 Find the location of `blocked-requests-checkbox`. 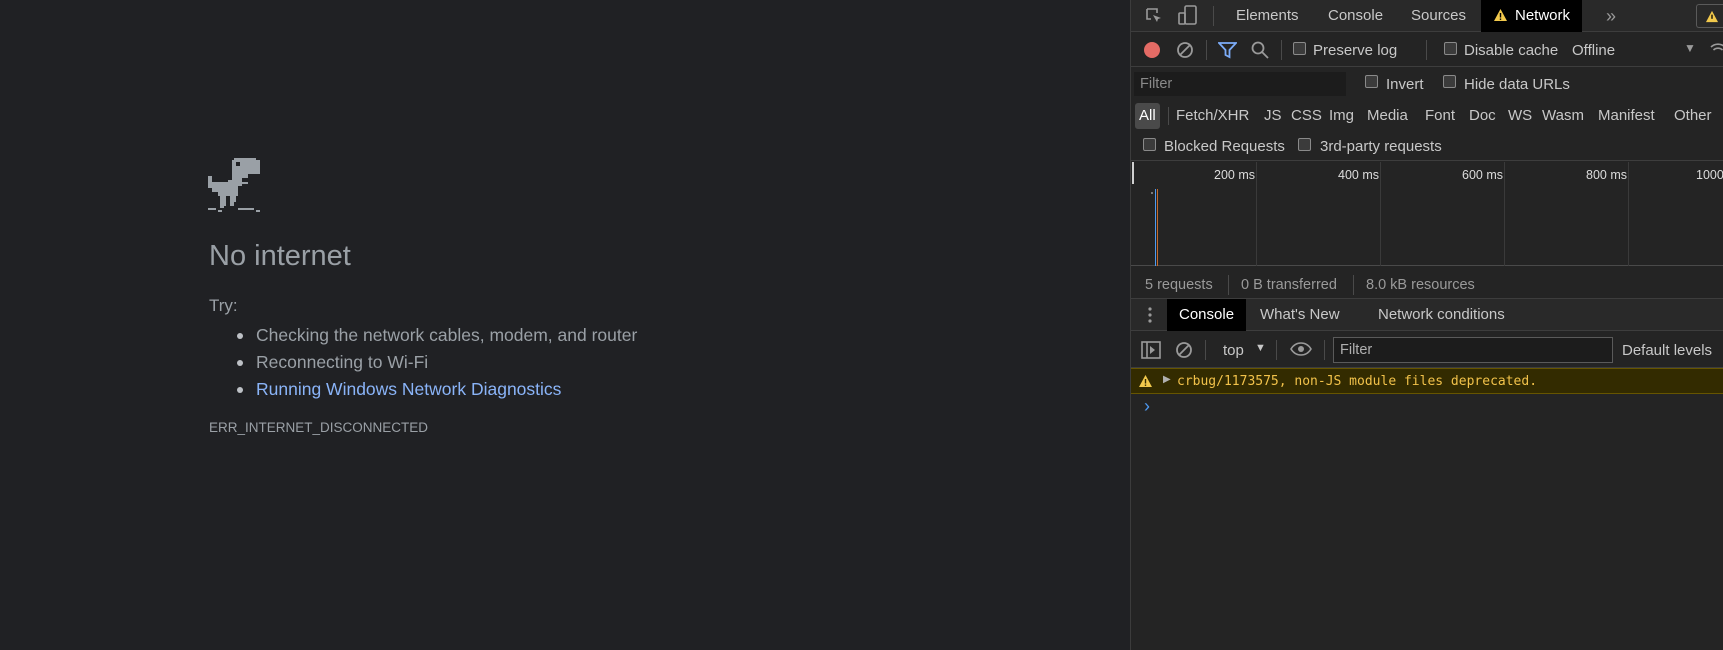

blocked-requests-checkbox is located at coordinates (1149, 144).